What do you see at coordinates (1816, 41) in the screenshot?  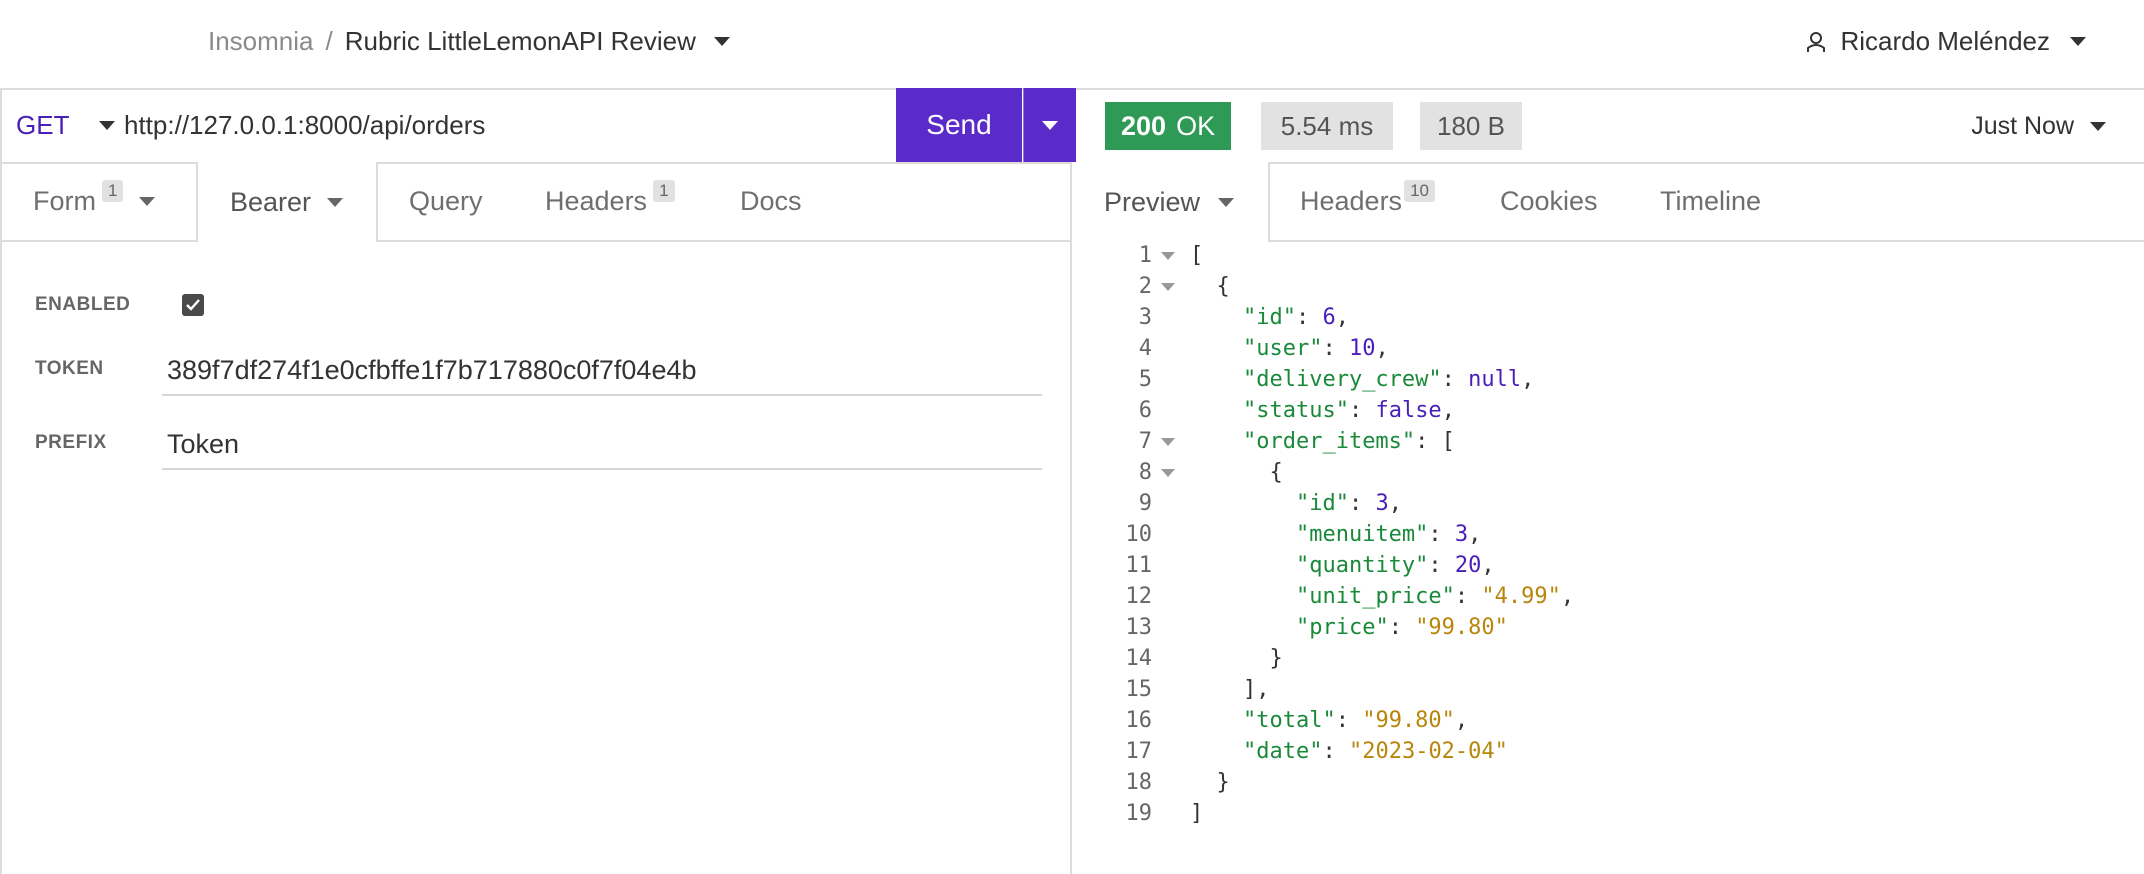 I see `user-icon` at bounding box center [1816, 41].